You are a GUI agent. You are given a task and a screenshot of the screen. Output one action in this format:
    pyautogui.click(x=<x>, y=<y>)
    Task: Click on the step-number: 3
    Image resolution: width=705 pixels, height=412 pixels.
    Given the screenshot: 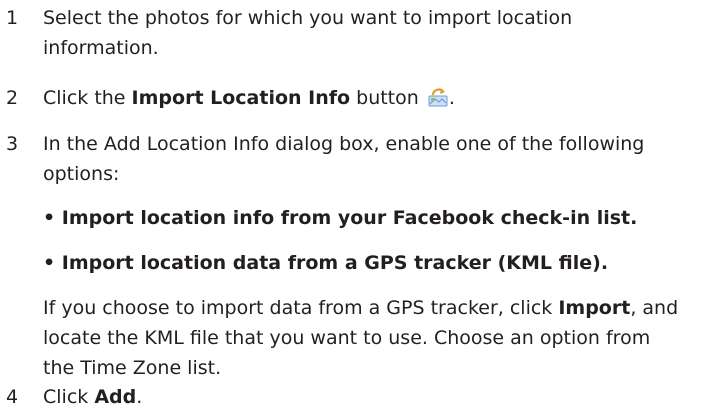 What is the action you would take?
    pyautogui.click(x=12, y=144)
    